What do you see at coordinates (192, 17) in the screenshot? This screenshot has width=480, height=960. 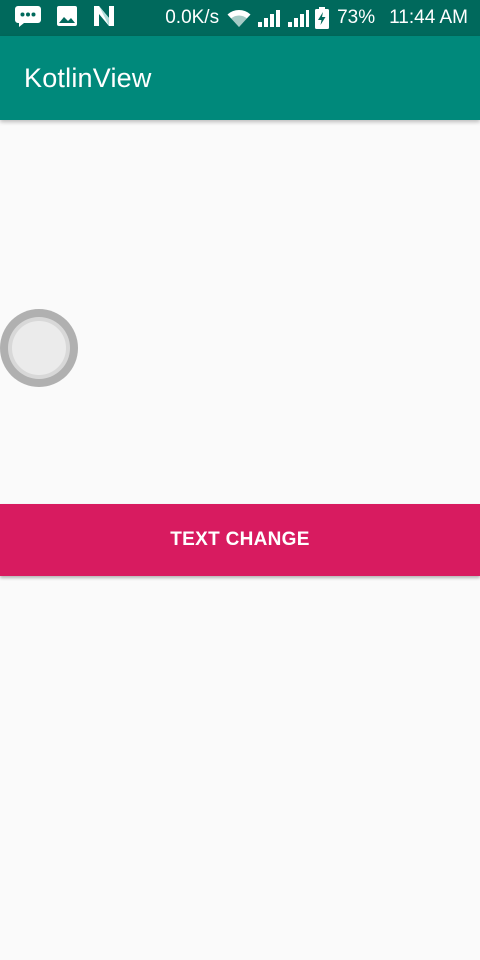 I see `network-speed: 0.0K/s` at bounding box center [192, 17].